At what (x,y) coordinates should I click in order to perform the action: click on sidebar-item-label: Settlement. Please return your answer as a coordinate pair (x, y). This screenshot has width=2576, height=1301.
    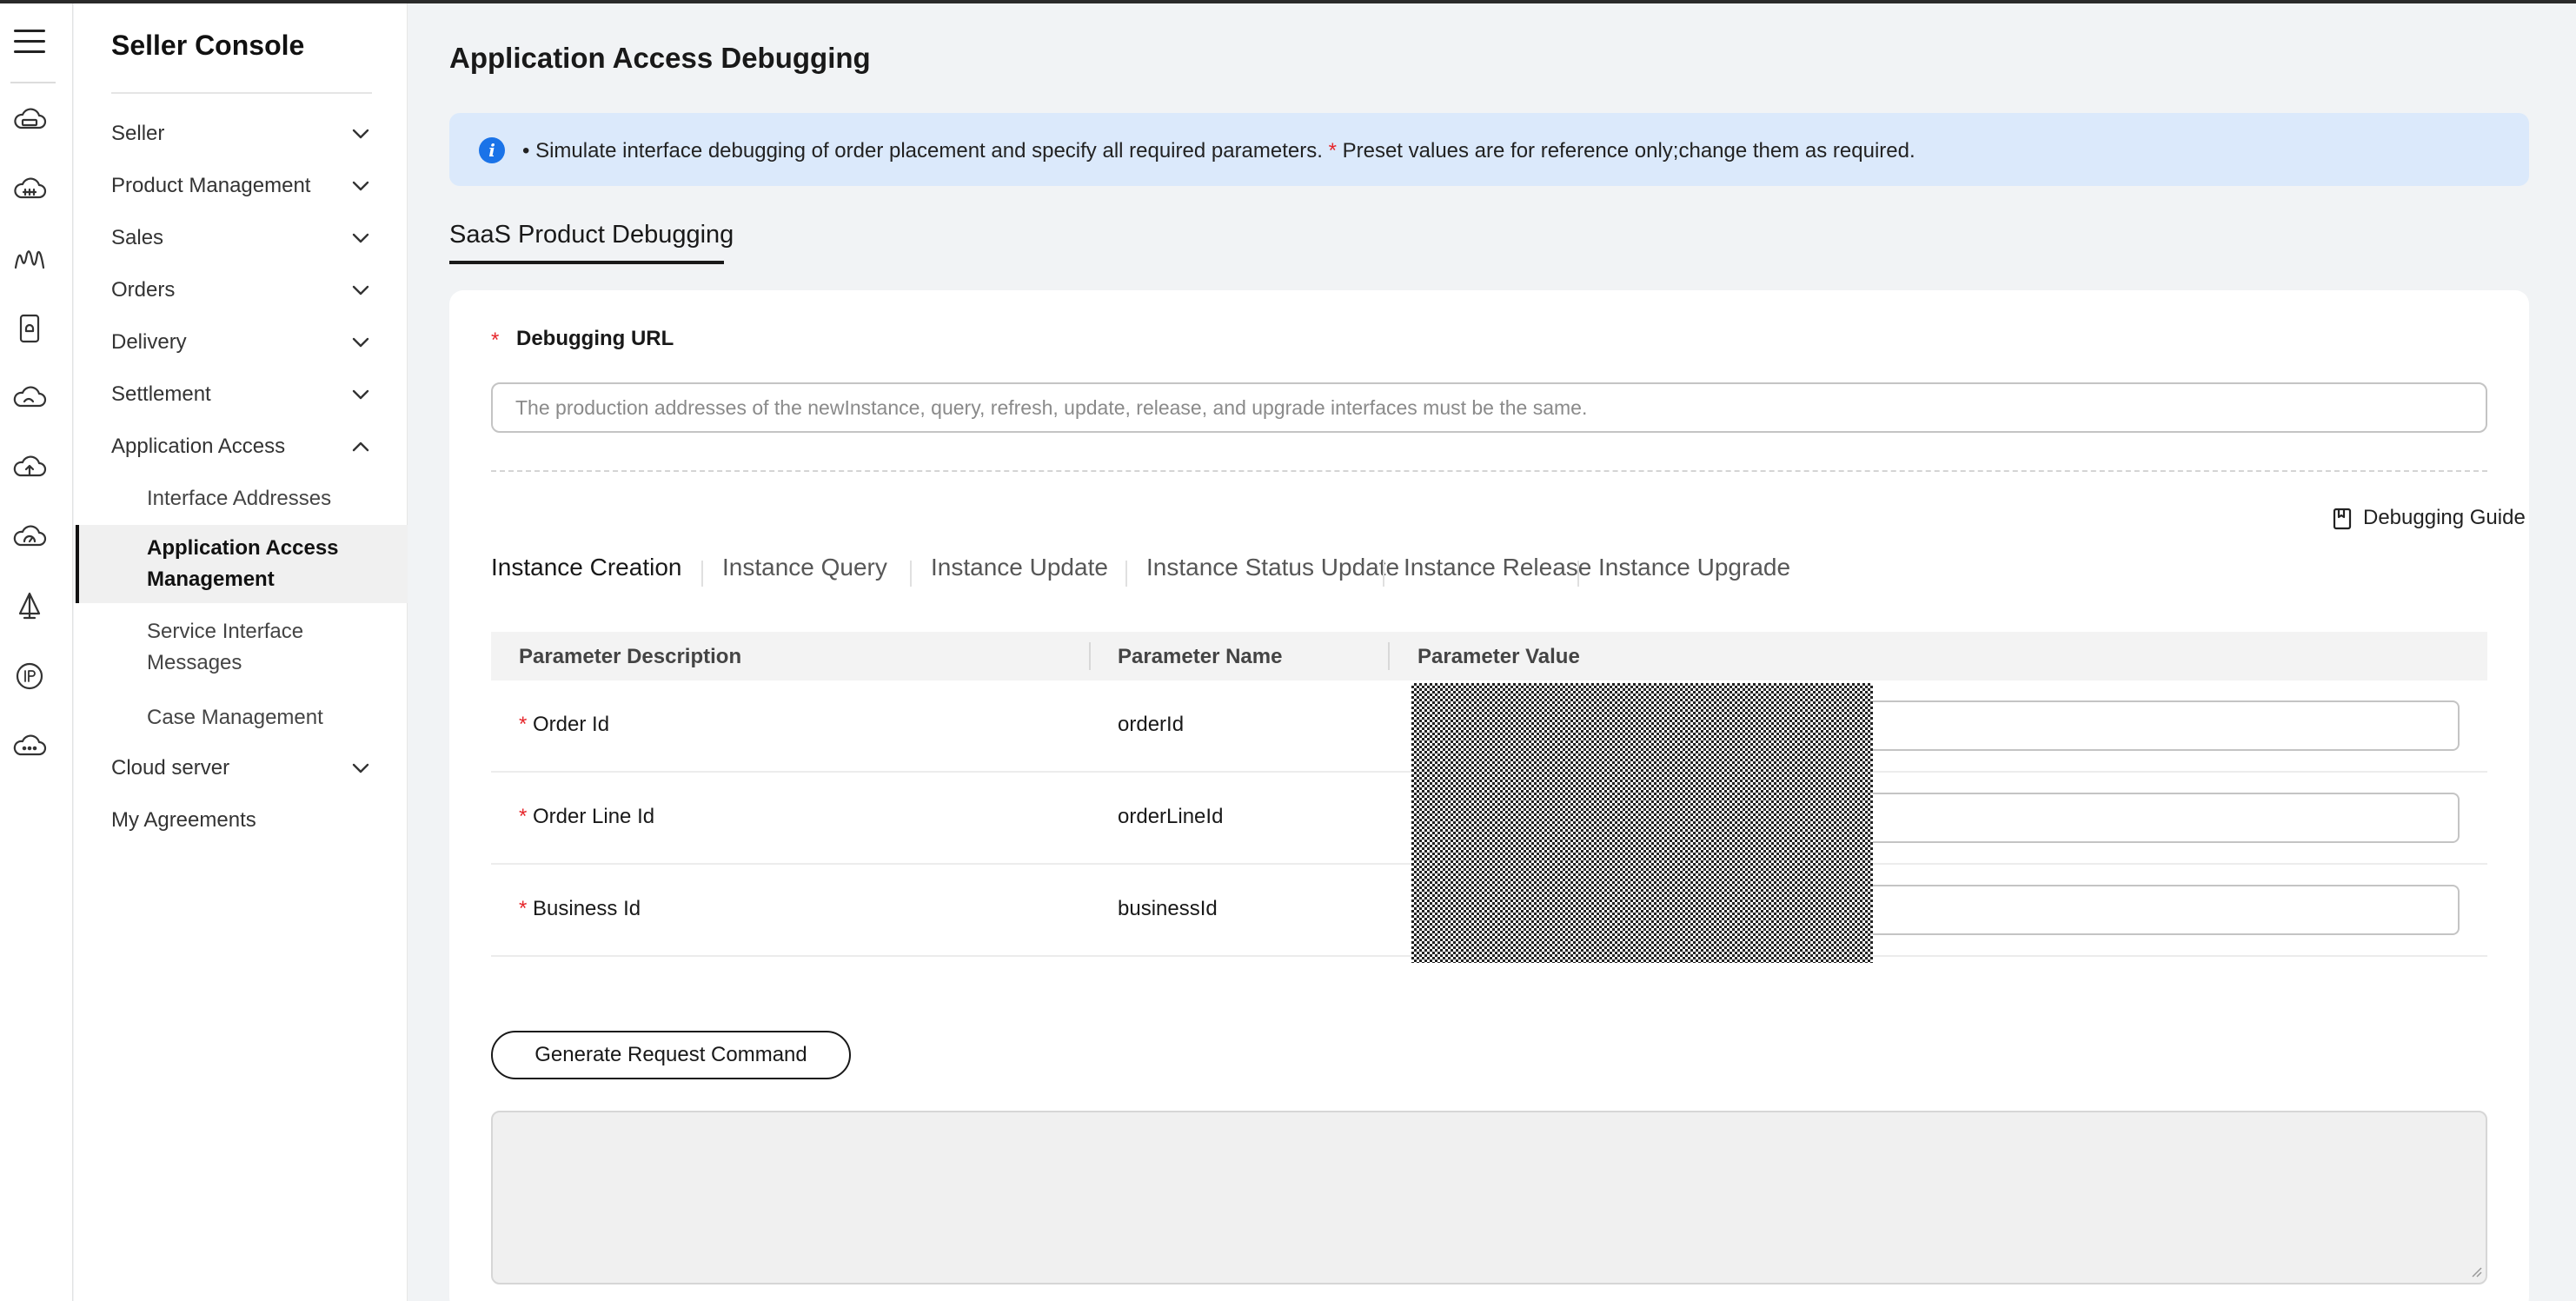
    Looking at the image, I should click on (161, 394).